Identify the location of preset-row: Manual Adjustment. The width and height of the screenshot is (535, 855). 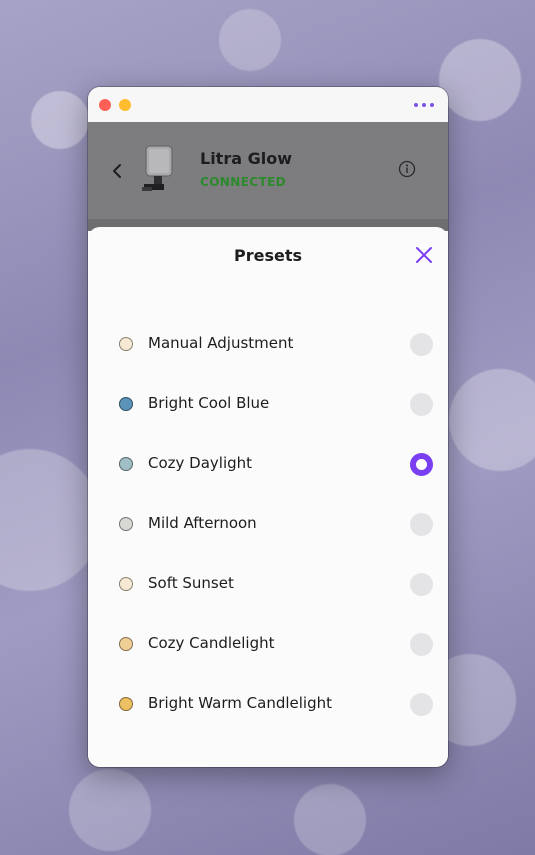
(268, 345).